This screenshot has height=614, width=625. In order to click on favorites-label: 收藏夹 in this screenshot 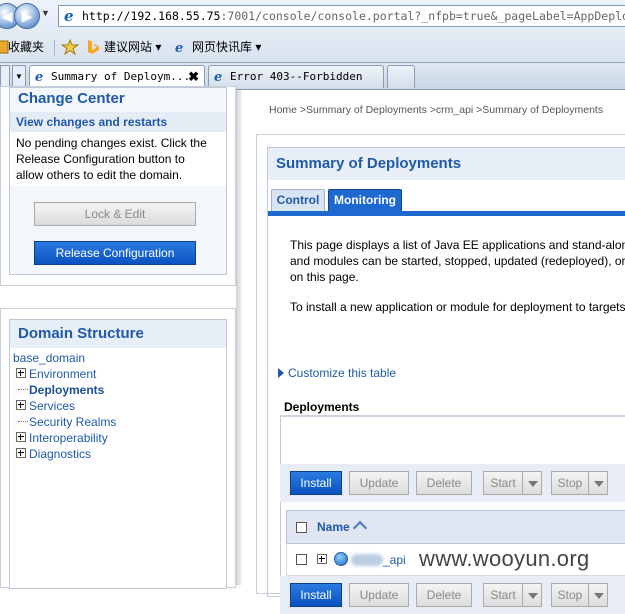, I will do `click(26, 47)`.